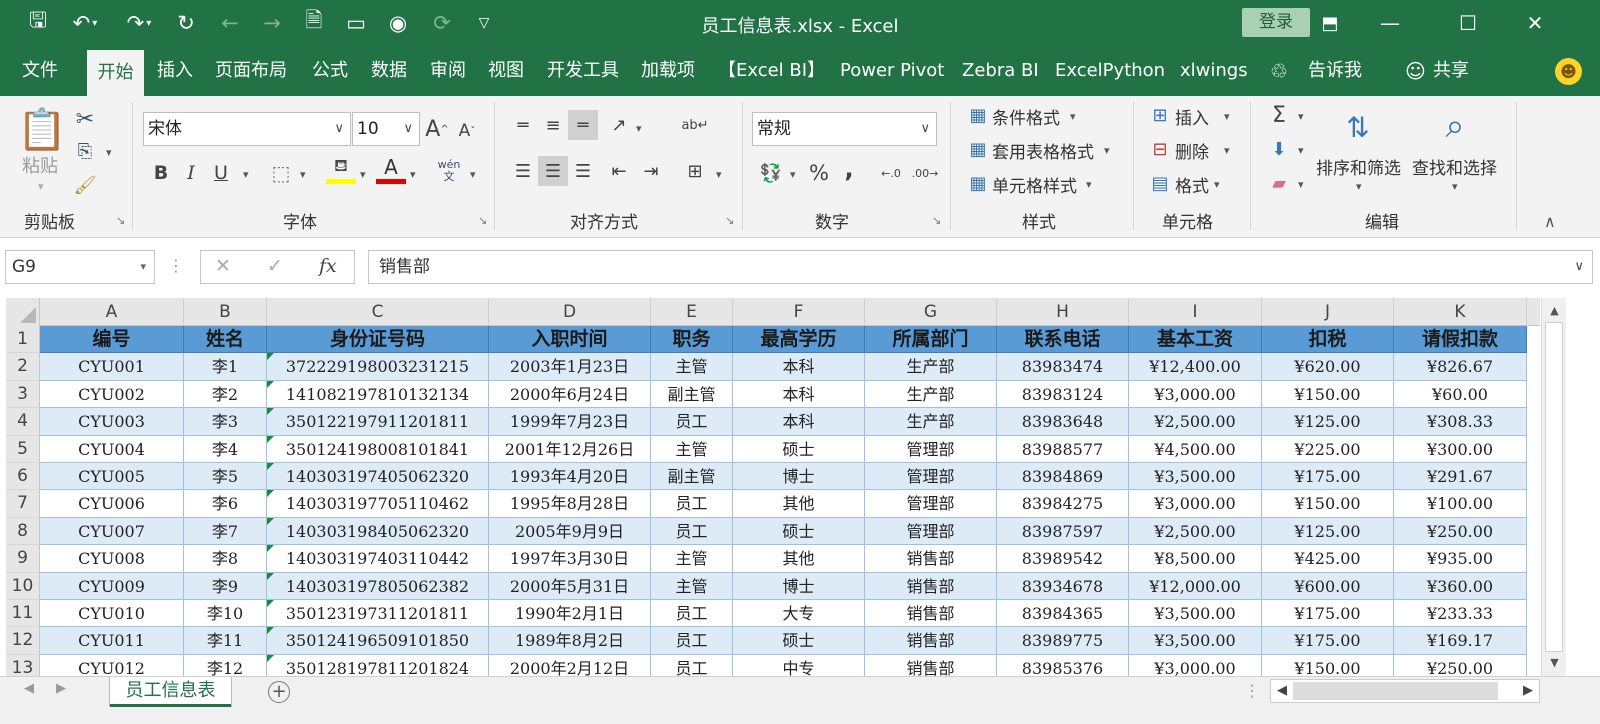  Describe the element at coordinates (1335, 71) in the screenshot. I see `tell-me-search: 告诉我` at that location.